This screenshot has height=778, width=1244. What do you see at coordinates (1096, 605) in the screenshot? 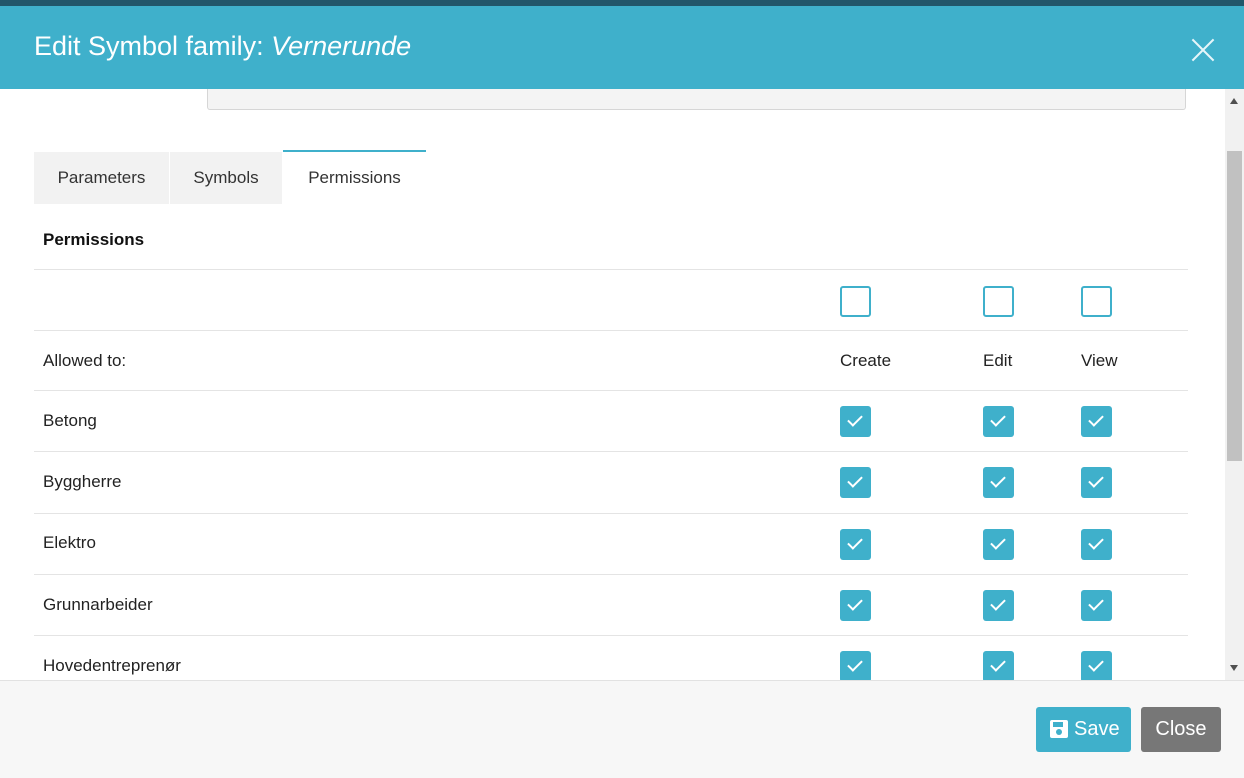
I see `grunnarbeider-view-checkbox` at bounding box center [1096, 605].